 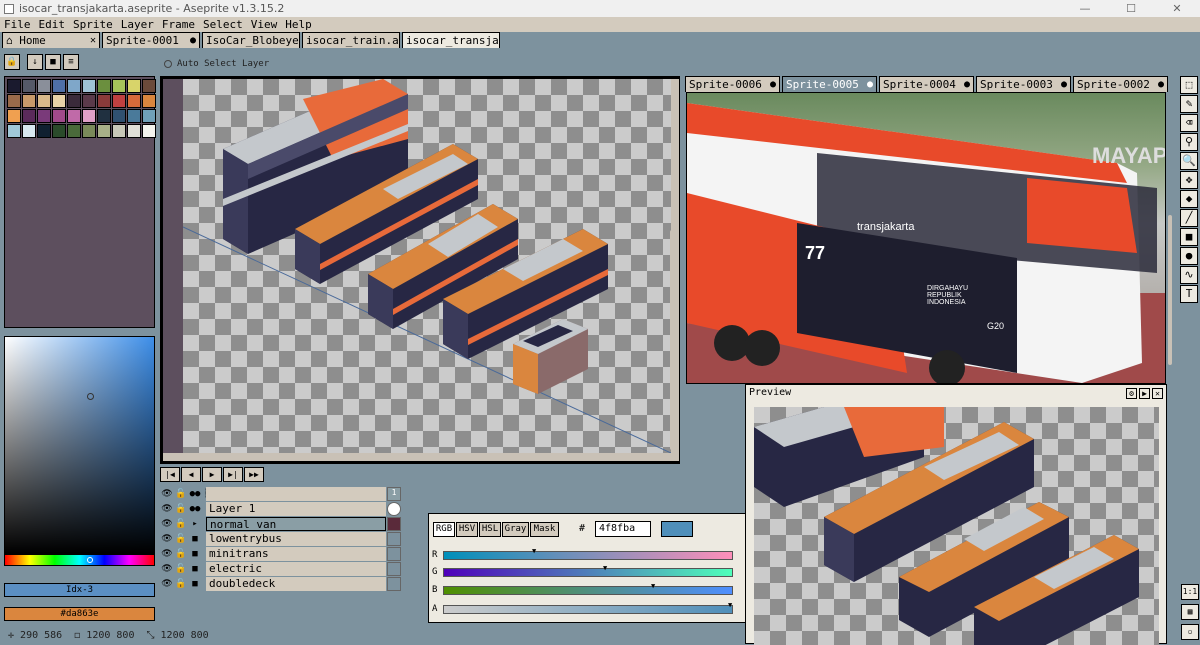 What do you see at coordinates (451, 40) in the screenshot?
I see `tab-isocar-transjakarta: isocar_transjak✕` at bounding box center [451, 40].